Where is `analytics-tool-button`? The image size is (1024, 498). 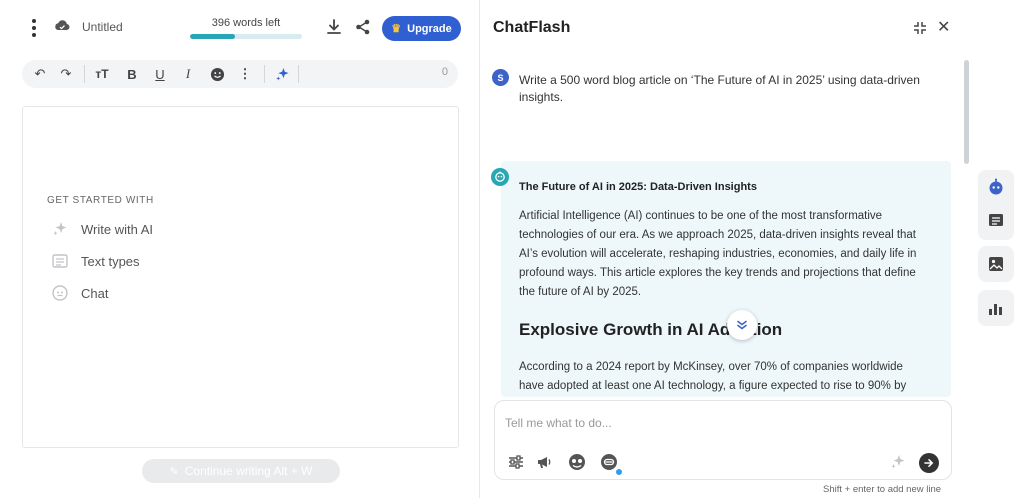 analytics-tool-button is located at coordinates (996, 308).